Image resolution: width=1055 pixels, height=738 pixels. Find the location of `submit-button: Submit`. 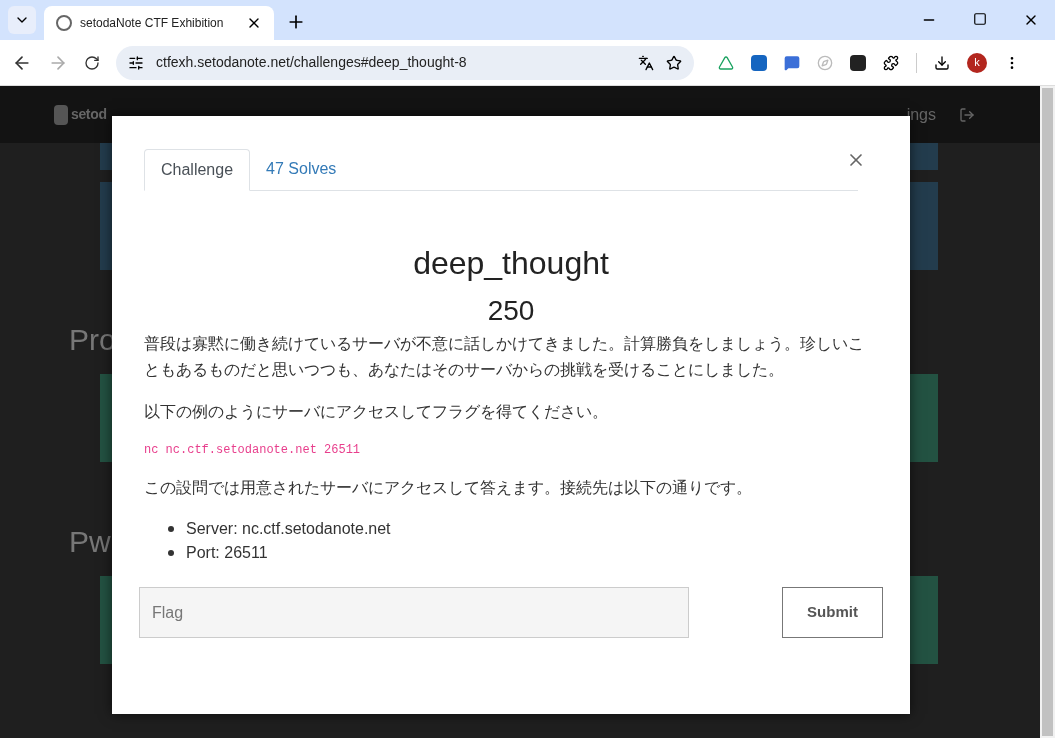

submit-button: Submit is located at coordinates (832, 612).